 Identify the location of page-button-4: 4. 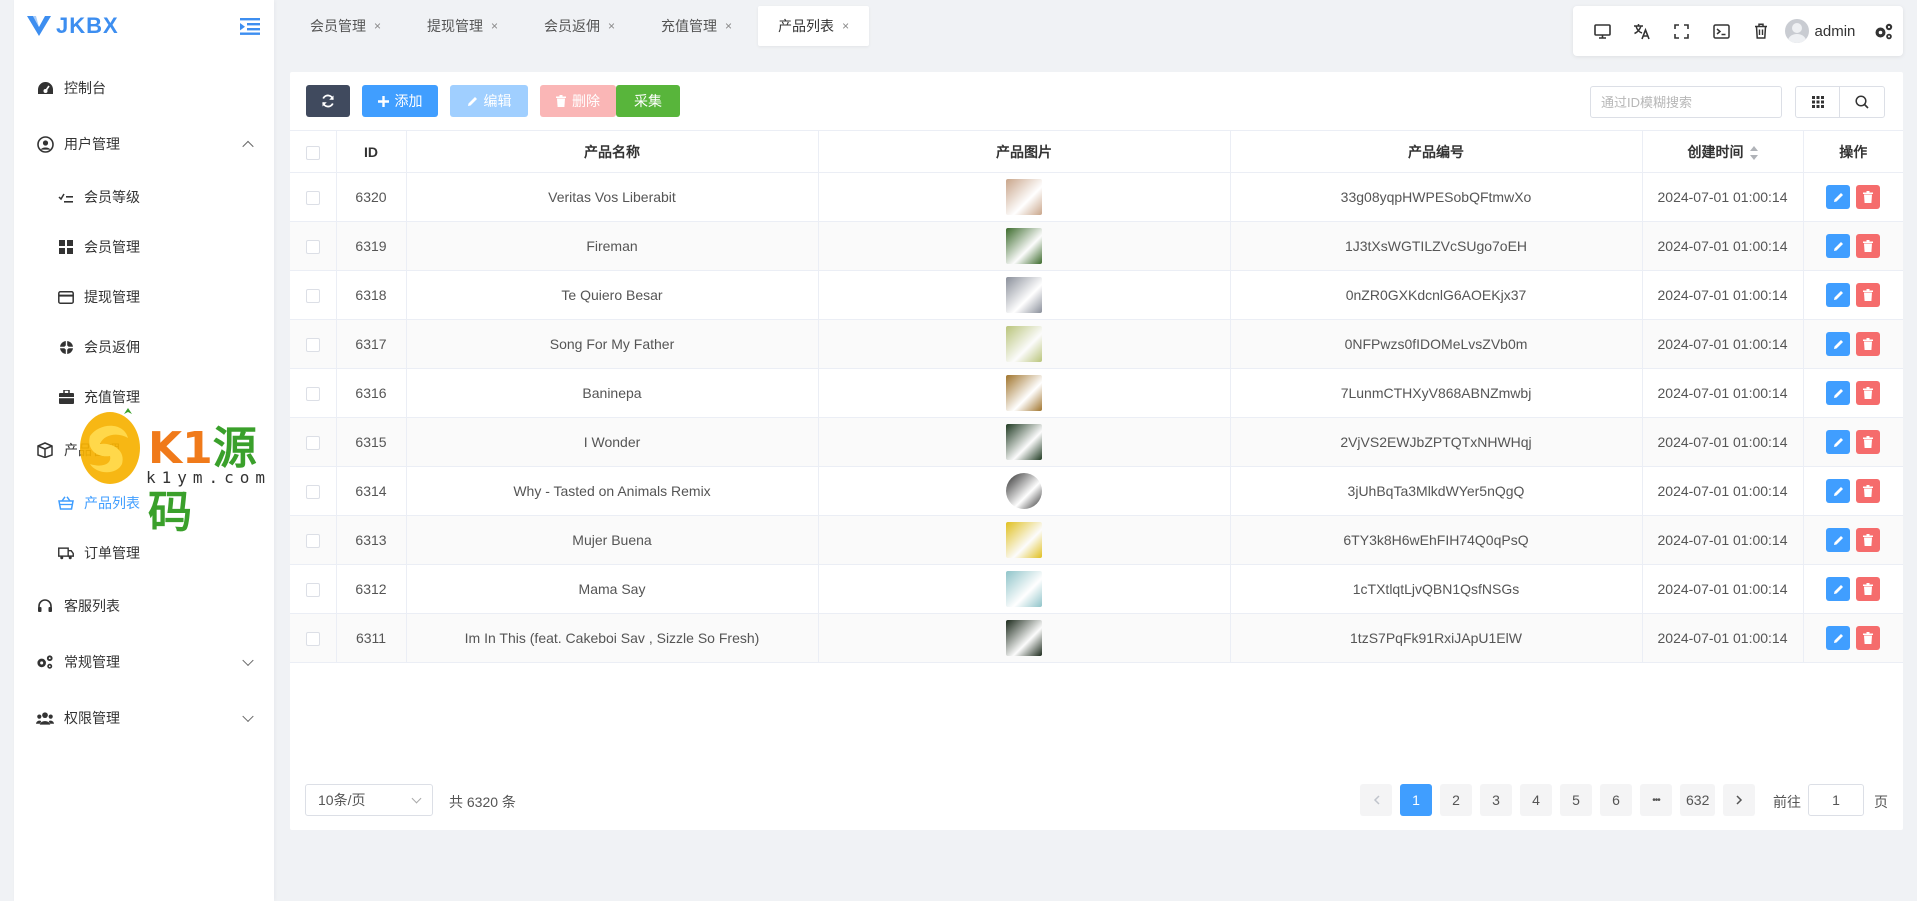
(1536, 800).